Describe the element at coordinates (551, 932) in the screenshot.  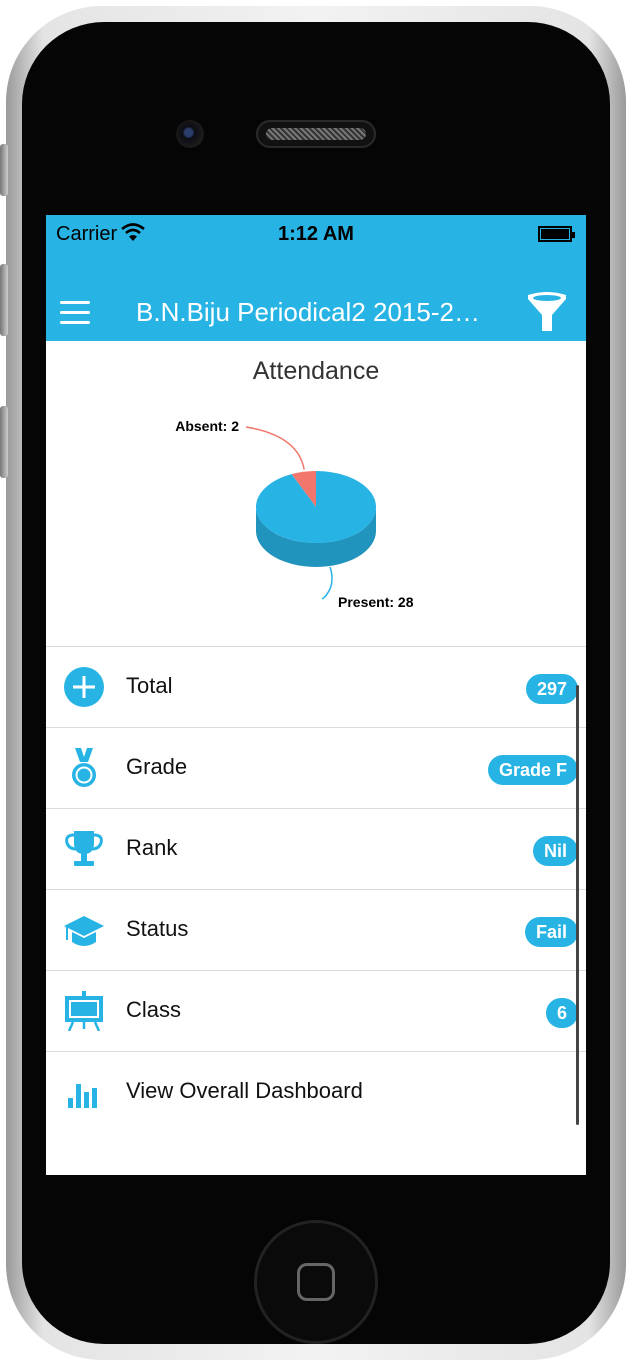
I see `status-badge: Fail` at that location.